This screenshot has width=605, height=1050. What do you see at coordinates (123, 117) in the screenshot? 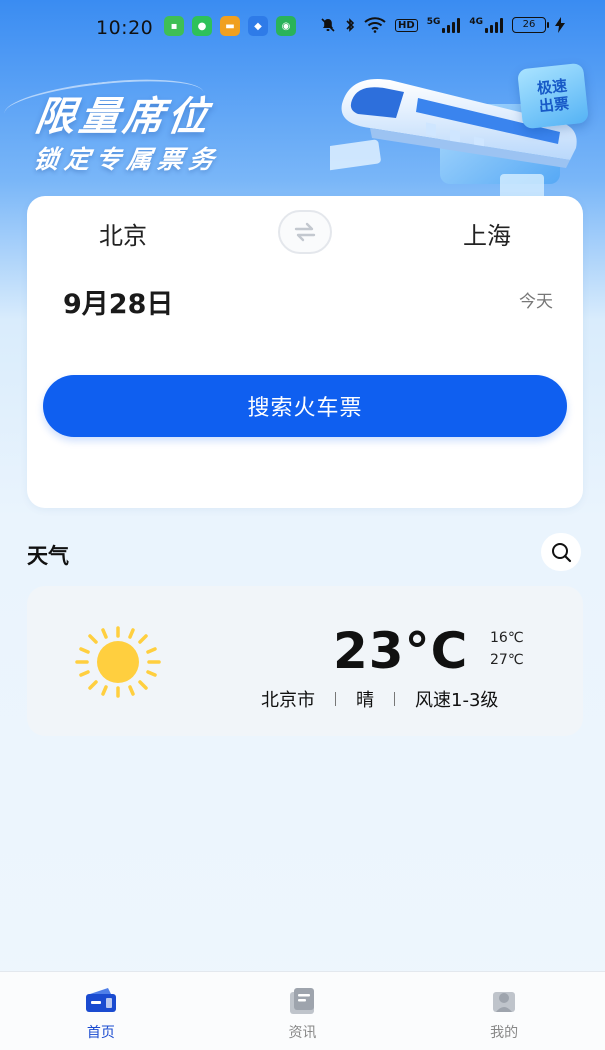
I see `banner-title: 限量席位` at bounding box center [123, 117].